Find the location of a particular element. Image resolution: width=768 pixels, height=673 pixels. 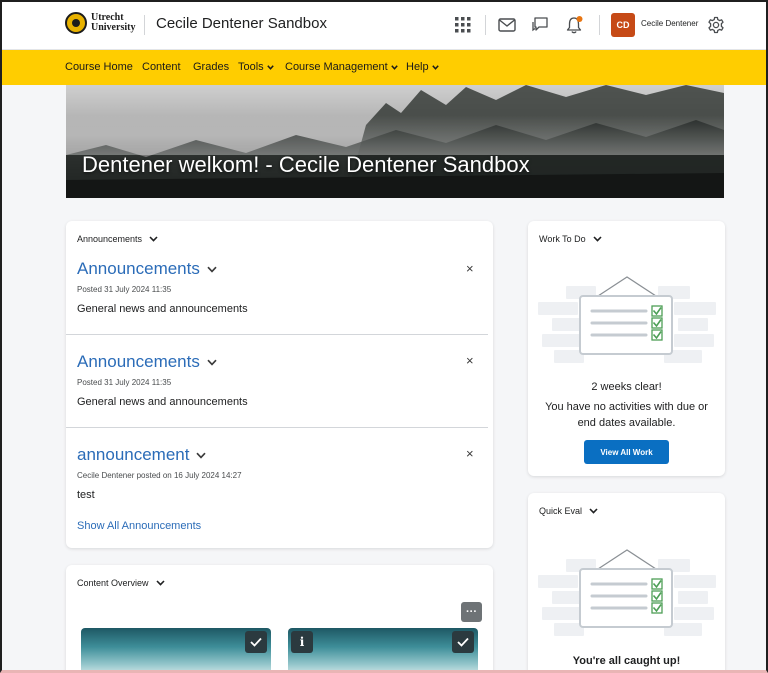

nav-course-management: Course Management is located at coordinates (341, 67).